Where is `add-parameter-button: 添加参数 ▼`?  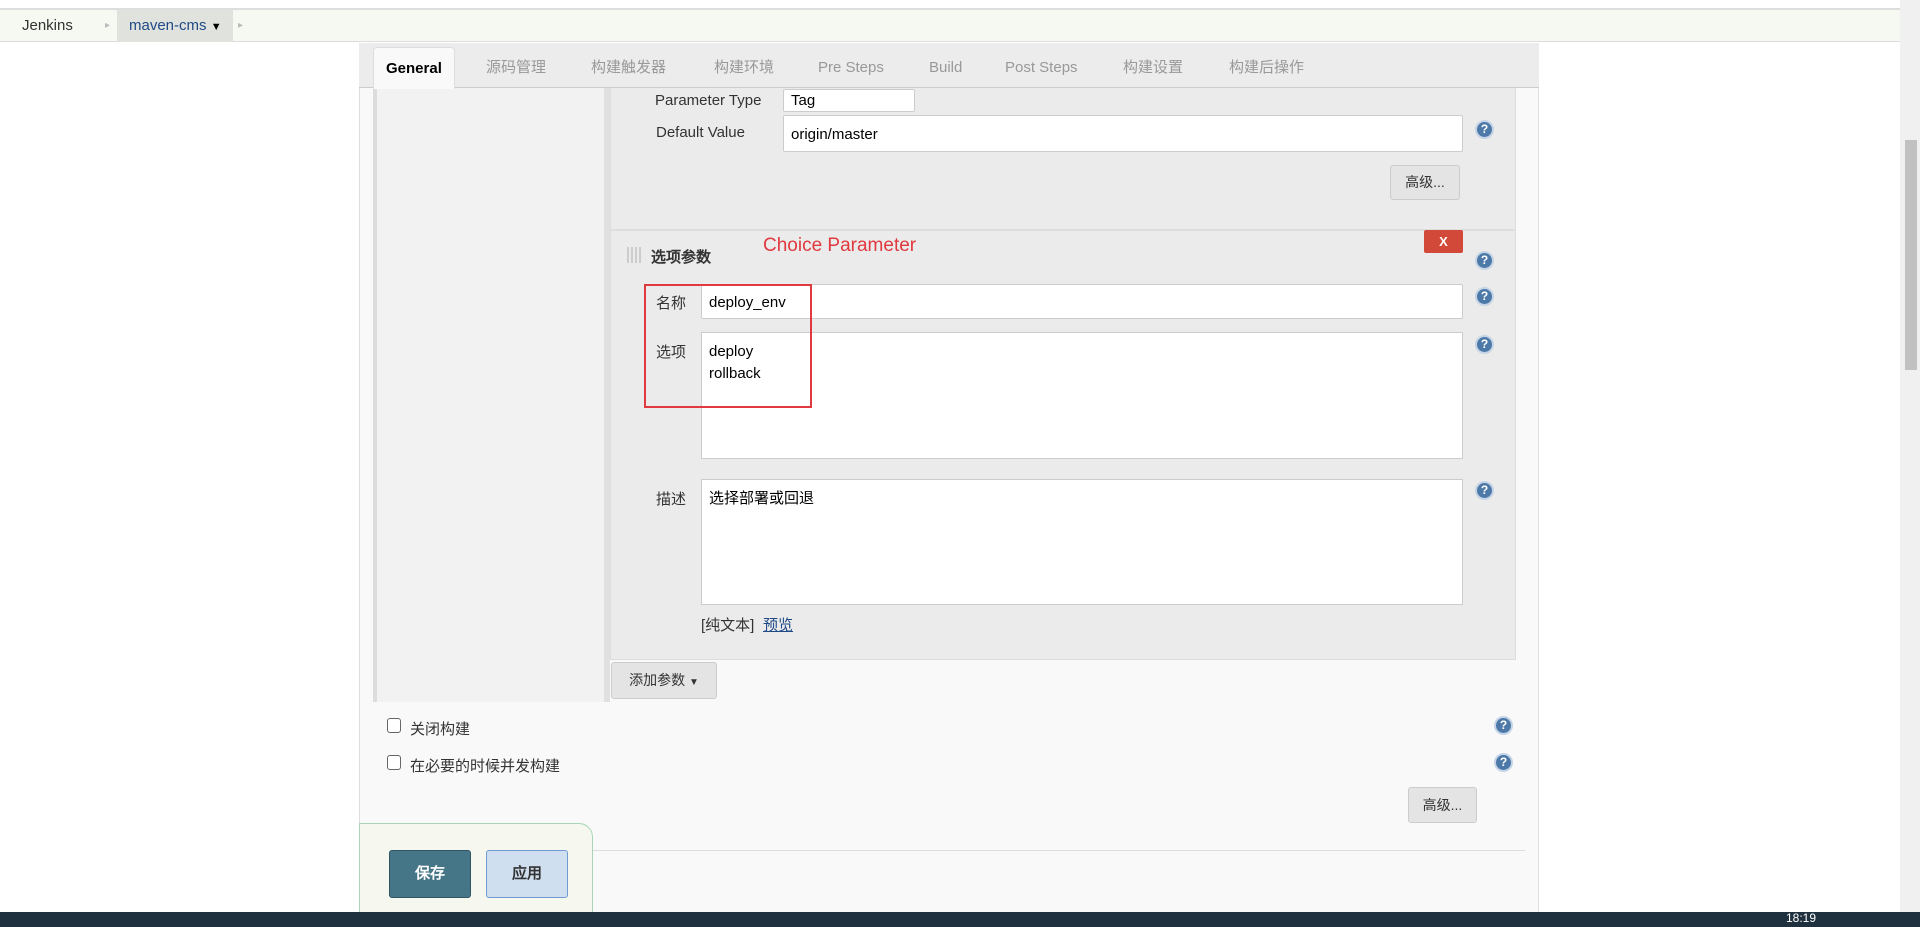
add-parameter-button: 添加参数 ▼ is located at coordinates (664, 680).